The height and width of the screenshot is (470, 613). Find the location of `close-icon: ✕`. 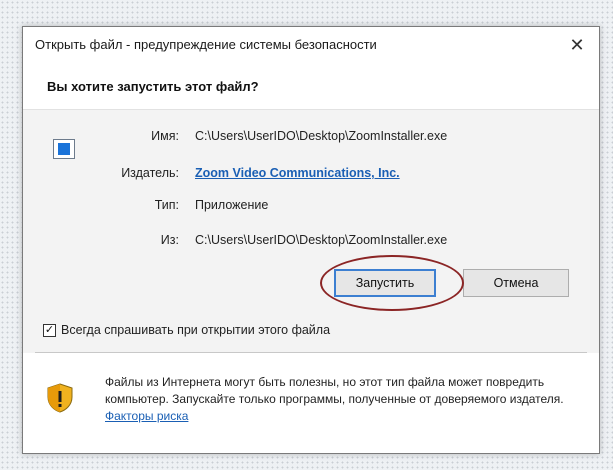

close-icon: ✕ is located at coordinates (577, 45).